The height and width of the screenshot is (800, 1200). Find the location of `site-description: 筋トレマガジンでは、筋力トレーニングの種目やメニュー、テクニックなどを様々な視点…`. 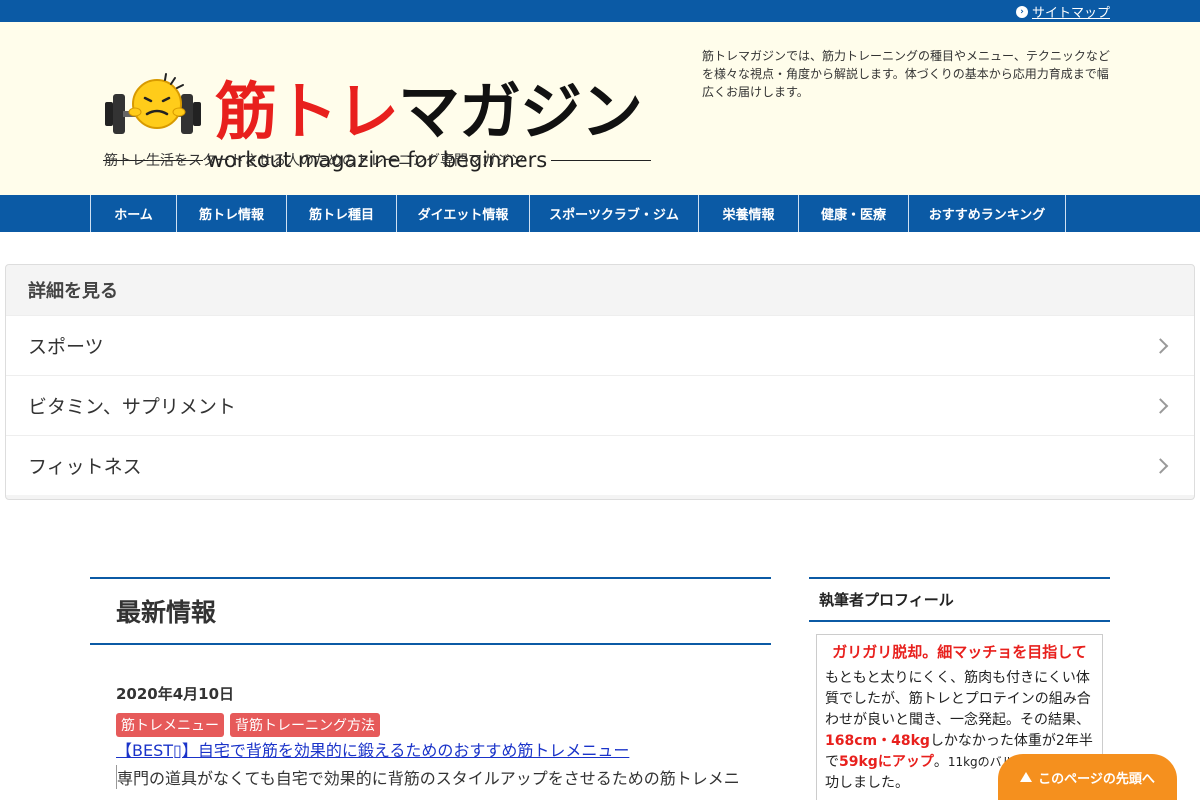

site-description: 筋トレマガジンでは、筋力トレーニングの種目やメニュー、テクニックなどを様々な視点… is located at coordinates (906, 74).